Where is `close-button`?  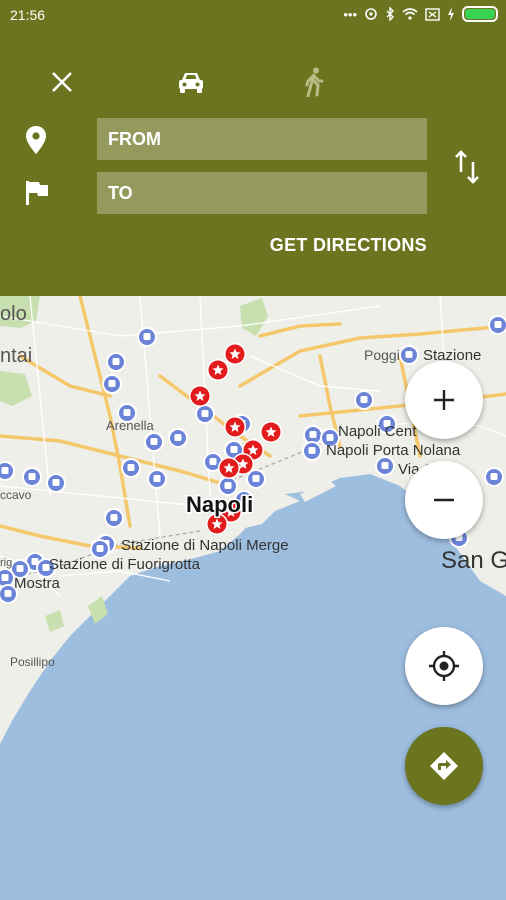 close-button is located at coordinates (62, 82).